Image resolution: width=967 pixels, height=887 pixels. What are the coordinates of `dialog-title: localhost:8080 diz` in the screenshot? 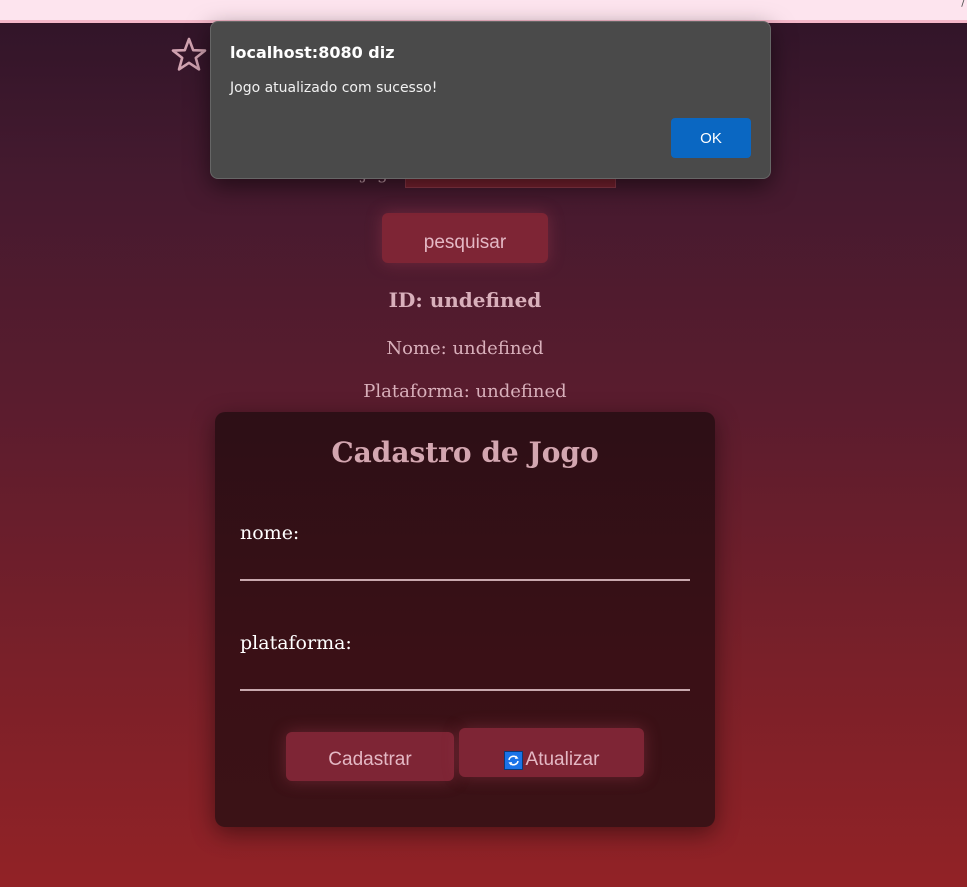 It's located at (312, 52).